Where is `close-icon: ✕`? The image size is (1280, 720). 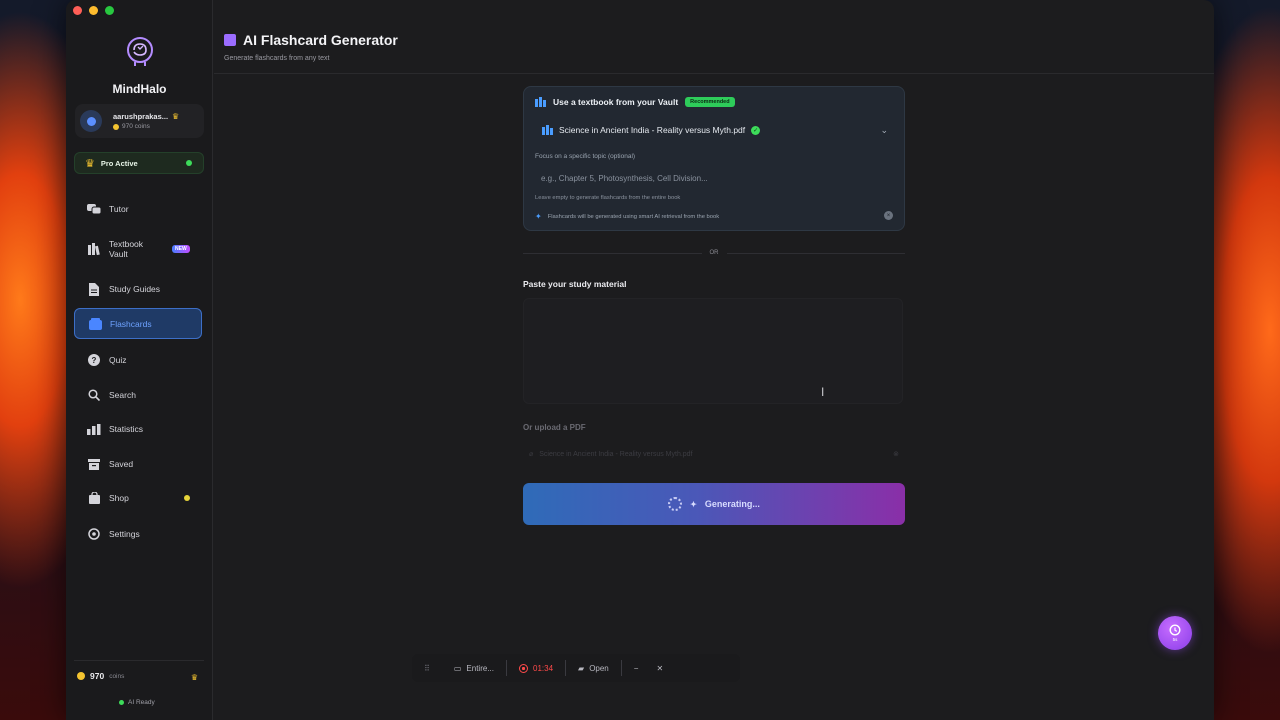 close-icon: ✕ is located at coordinates (660, 668).